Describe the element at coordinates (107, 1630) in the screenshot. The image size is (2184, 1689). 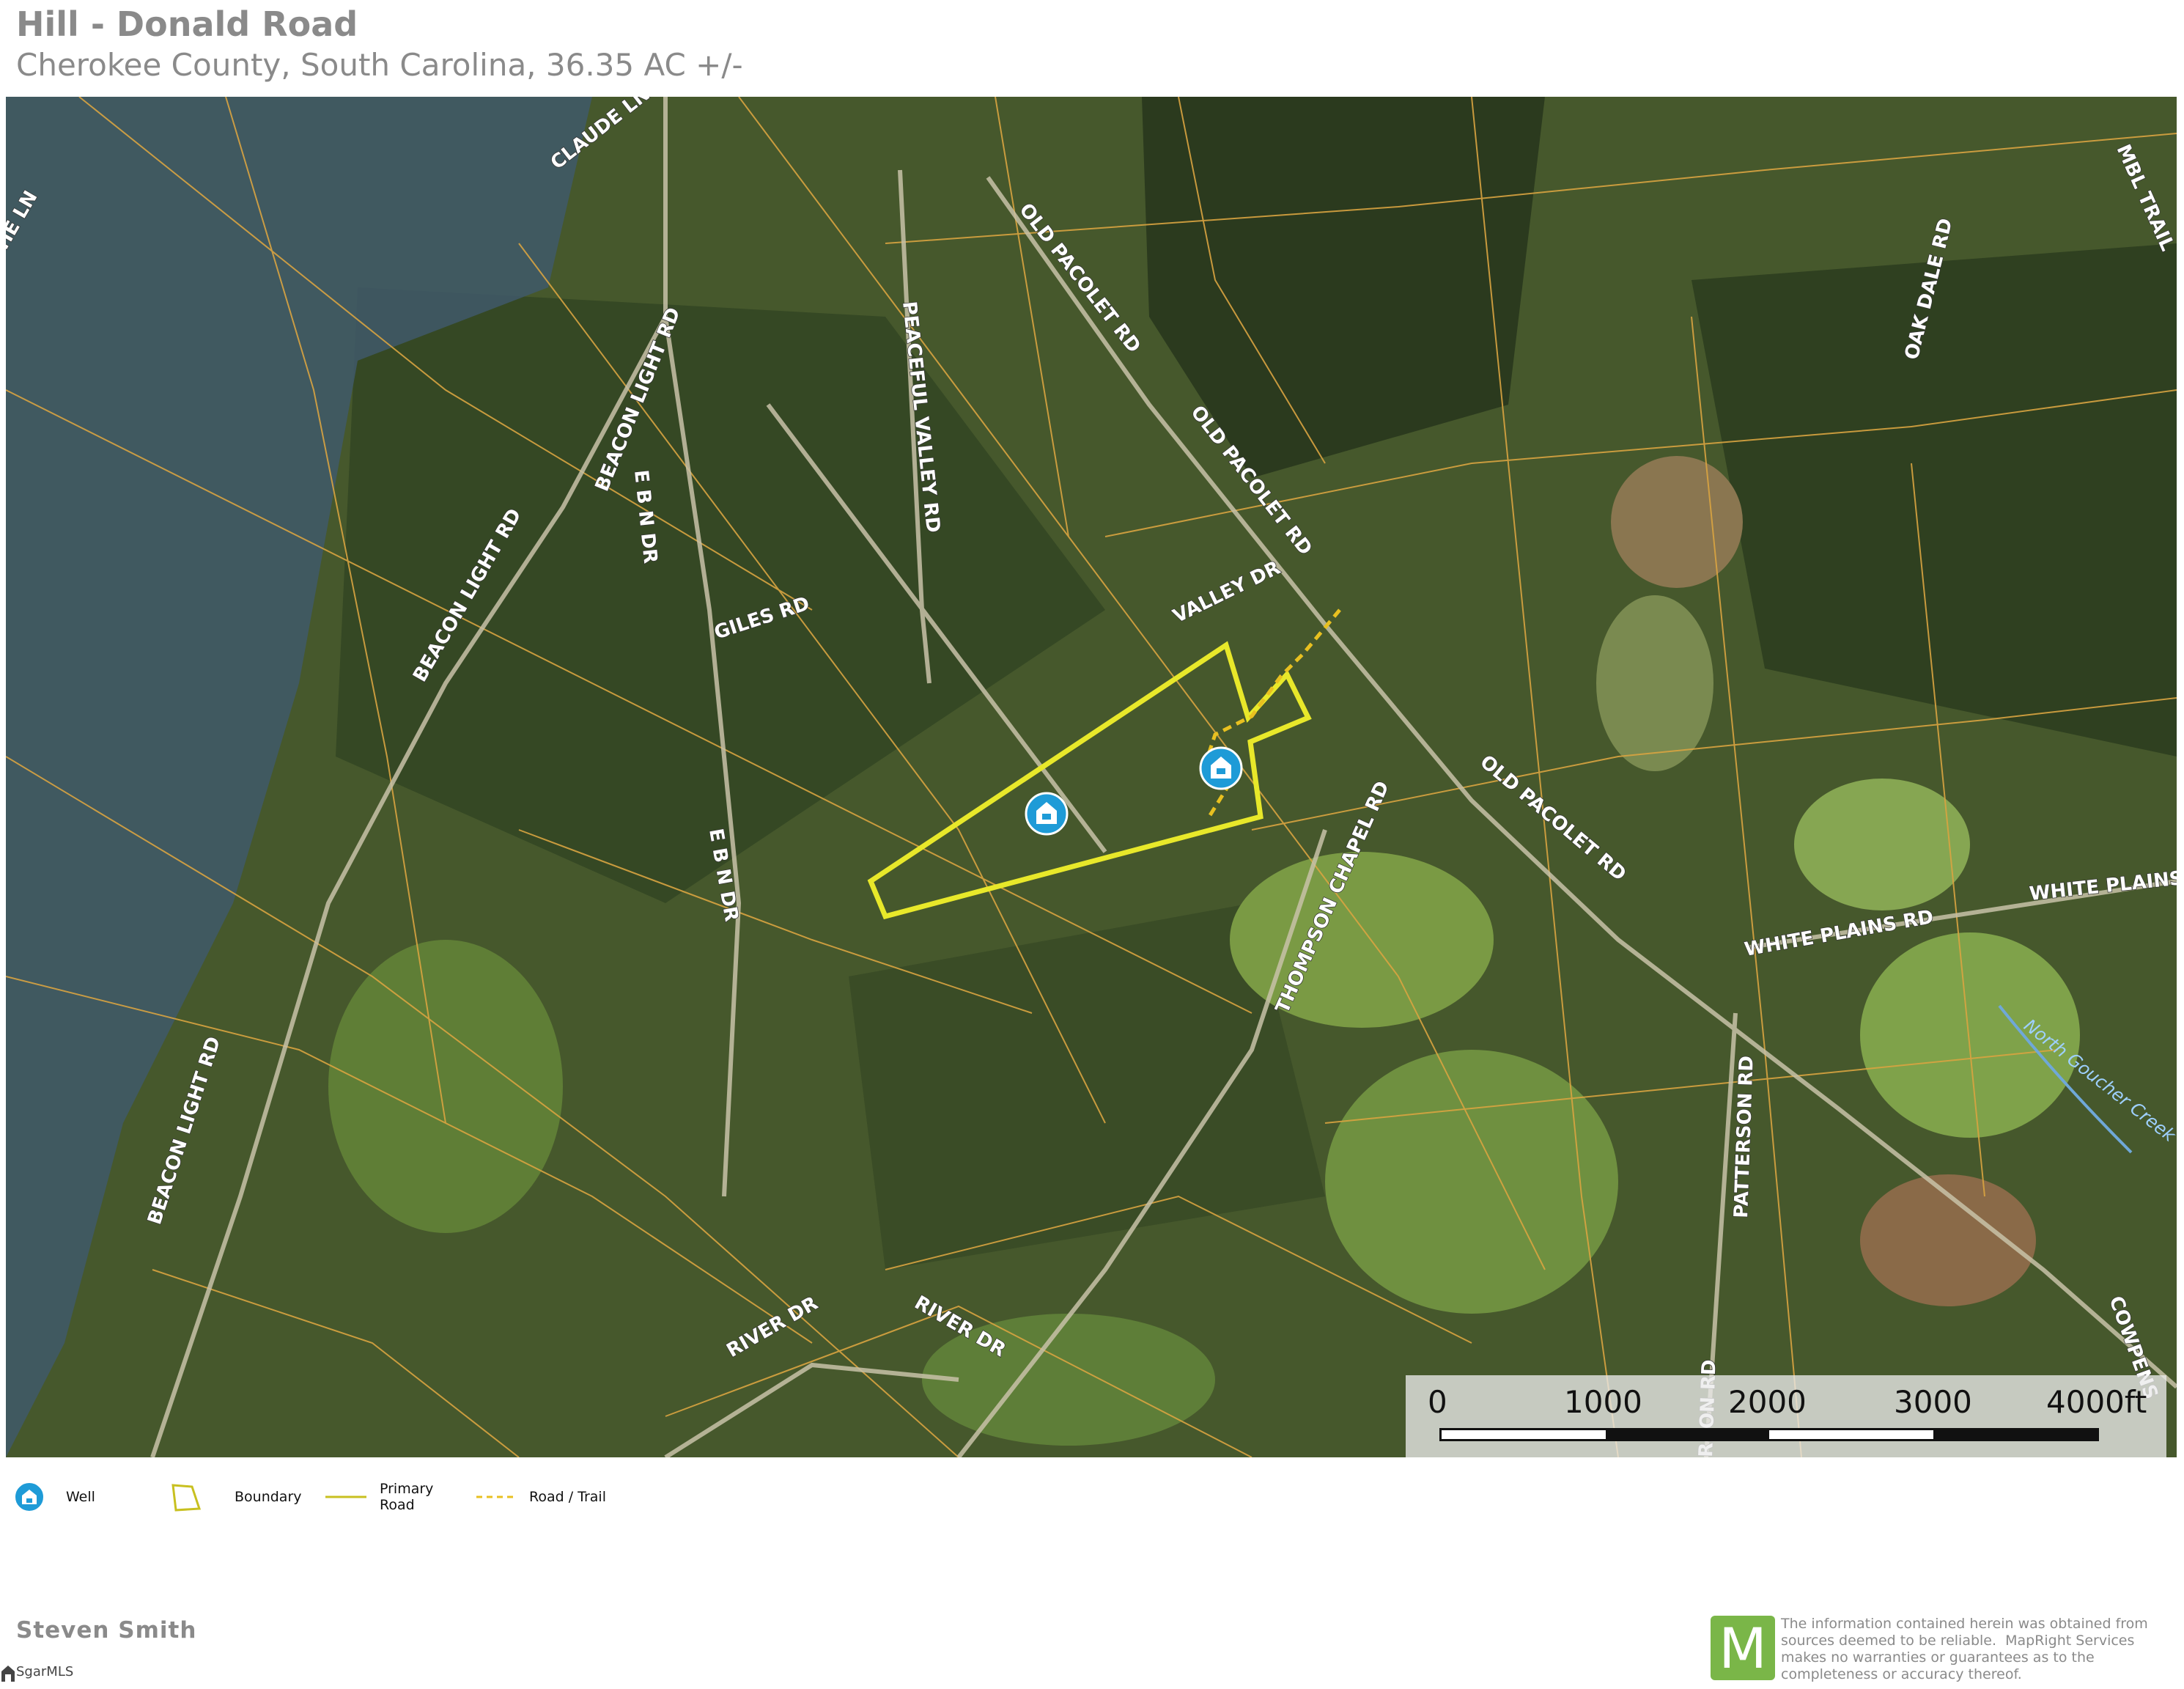
I see `agent-name: Steven Smith` at that location.